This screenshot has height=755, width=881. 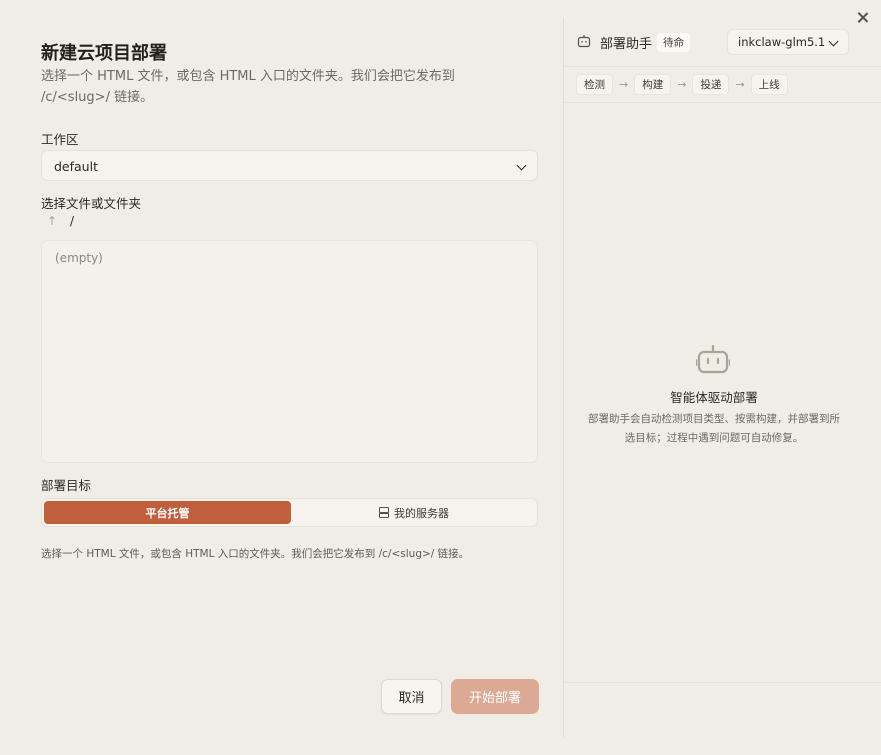 I want to click on target-option-platform: 平台托管, so click(x=167, y=512).